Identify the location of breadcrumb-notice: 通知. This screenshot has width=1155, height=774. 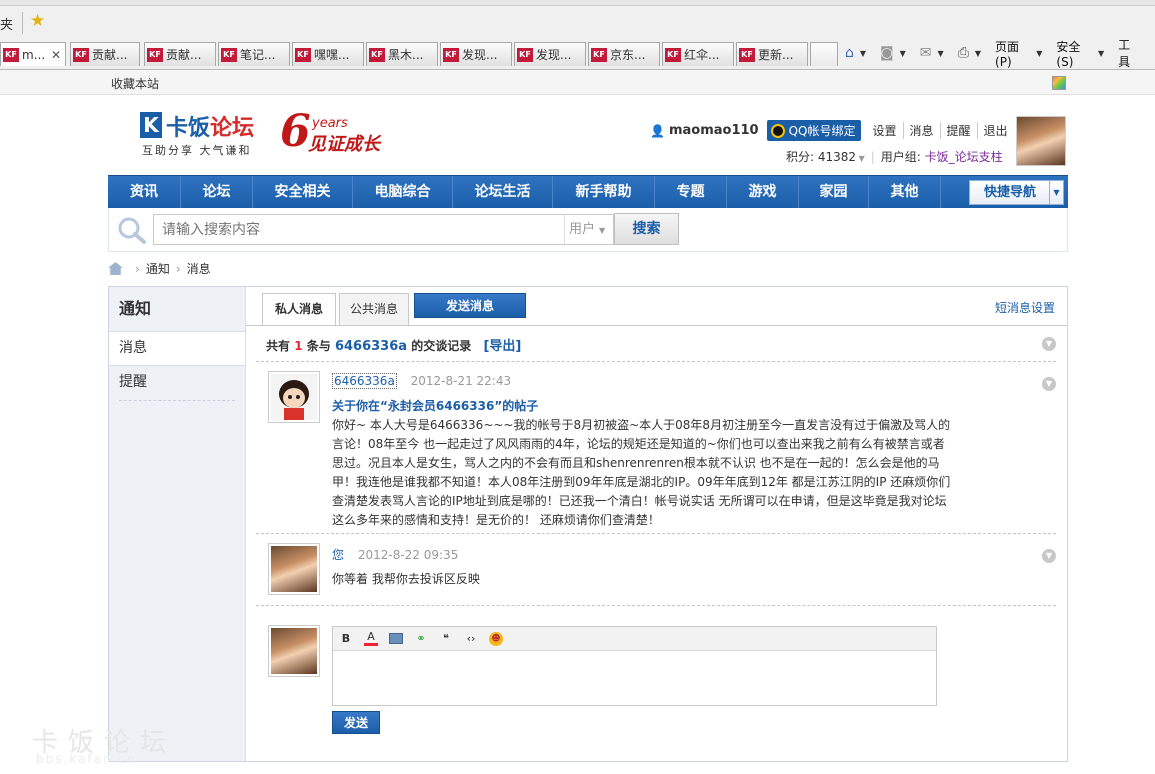
(158, 268).